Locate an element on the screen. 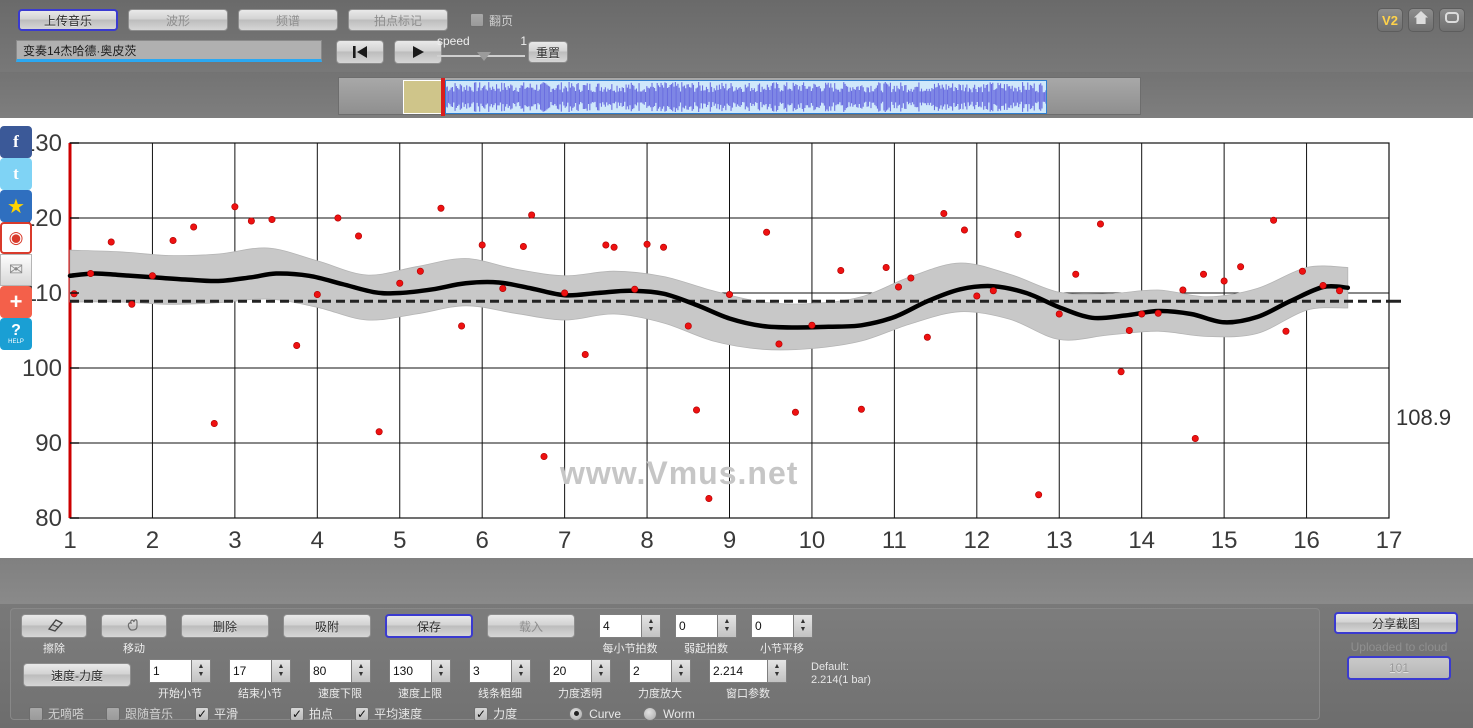  tempo-max-arrows: ▲ ▼ is located at coordinates (441, 671).